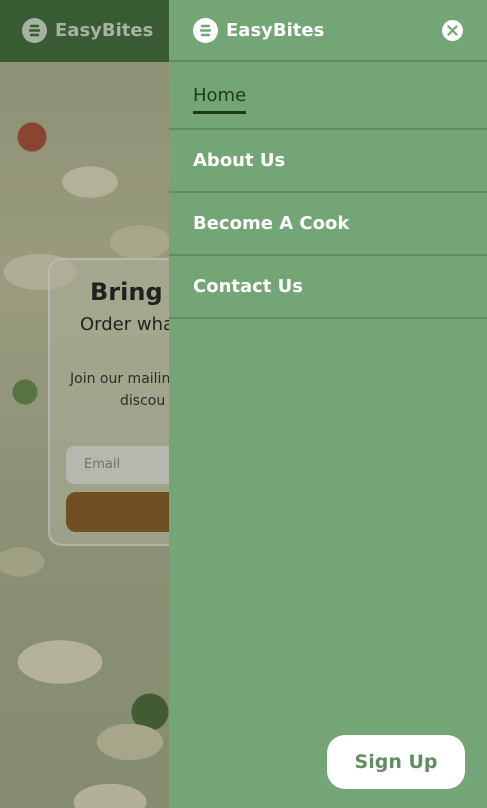 The width and height of the screenshot is (487, 808). Describe the element at coordinates (328, 31) in the screenshot. I see `drawer-header: EasyBites` at that location.